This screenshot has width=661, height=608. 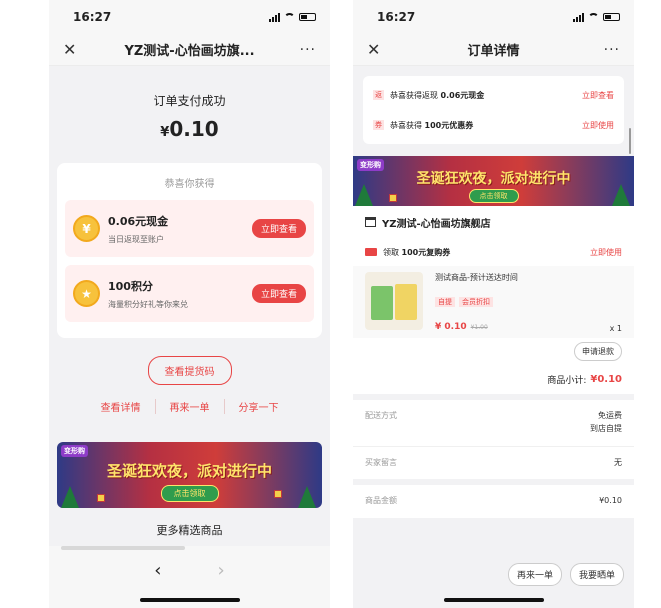 I want to click on request-refund-button: 申请退款, so click(x=598, y=351).